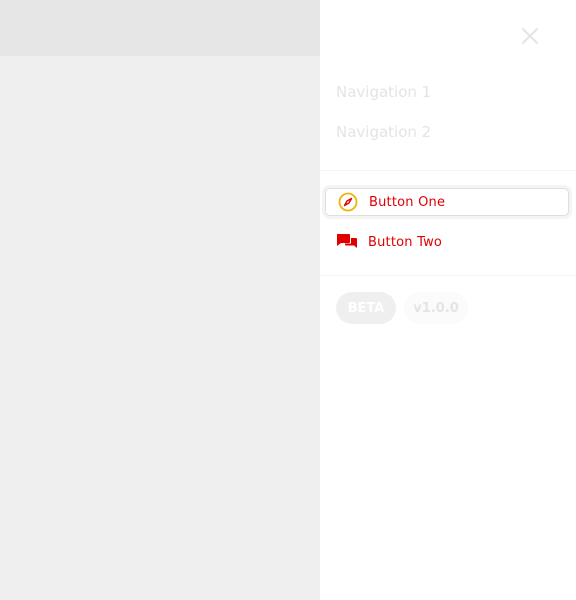 The image size is (576, 600). Describe the element at coordinates (383, 132) in the screenshot. I see `nav-link-2: Navigation 2` at that location.